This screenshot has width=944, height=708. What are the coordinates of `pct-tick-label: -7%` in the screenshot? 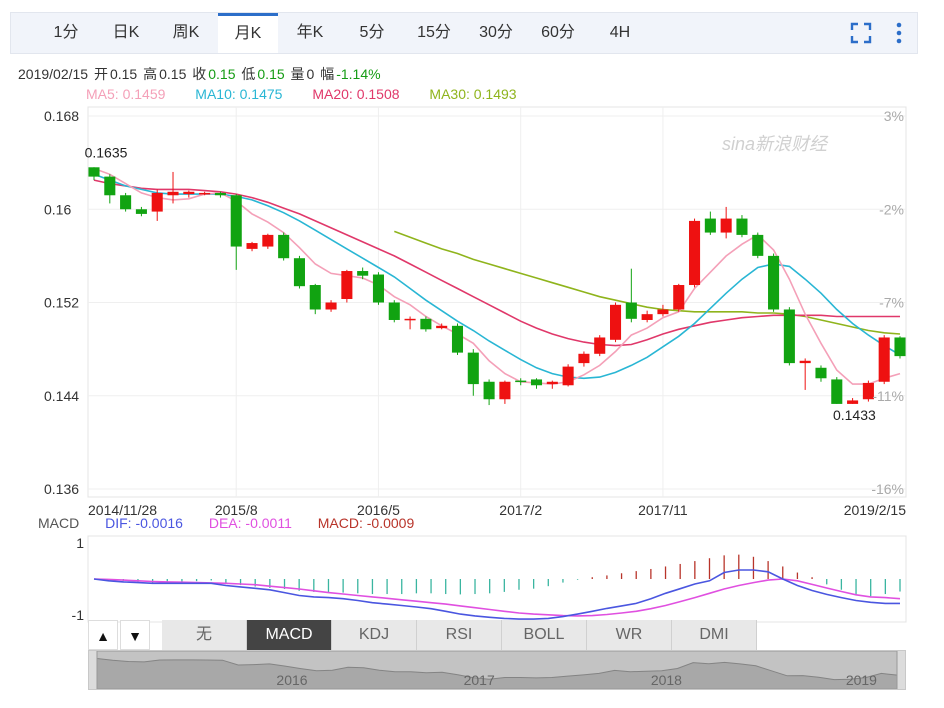 It's located at (891, 303).